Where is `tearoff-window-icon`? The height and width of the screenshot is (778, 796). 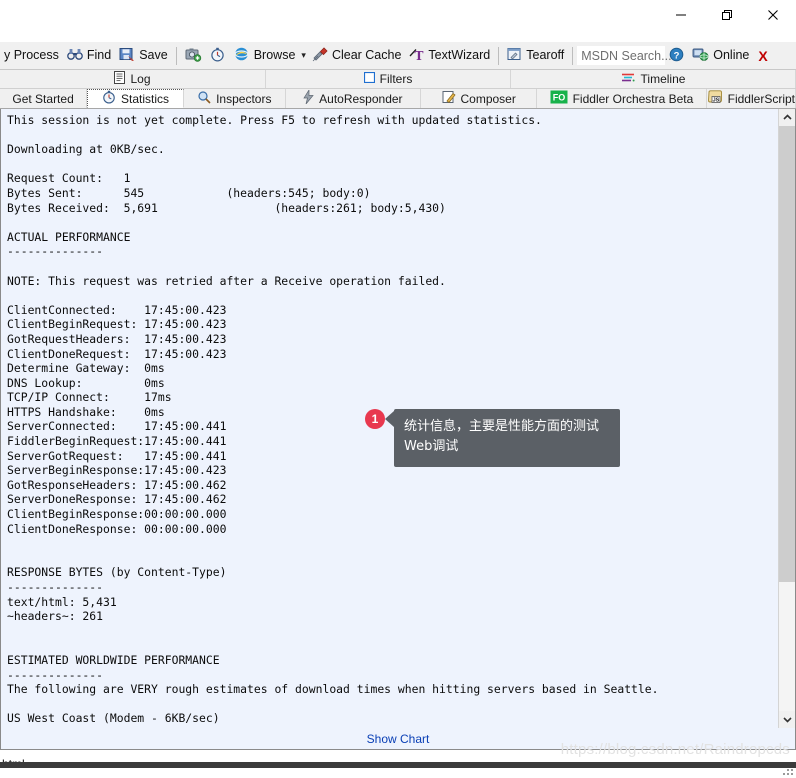
tearoff-window-icon is located at coordinates (514, 55).